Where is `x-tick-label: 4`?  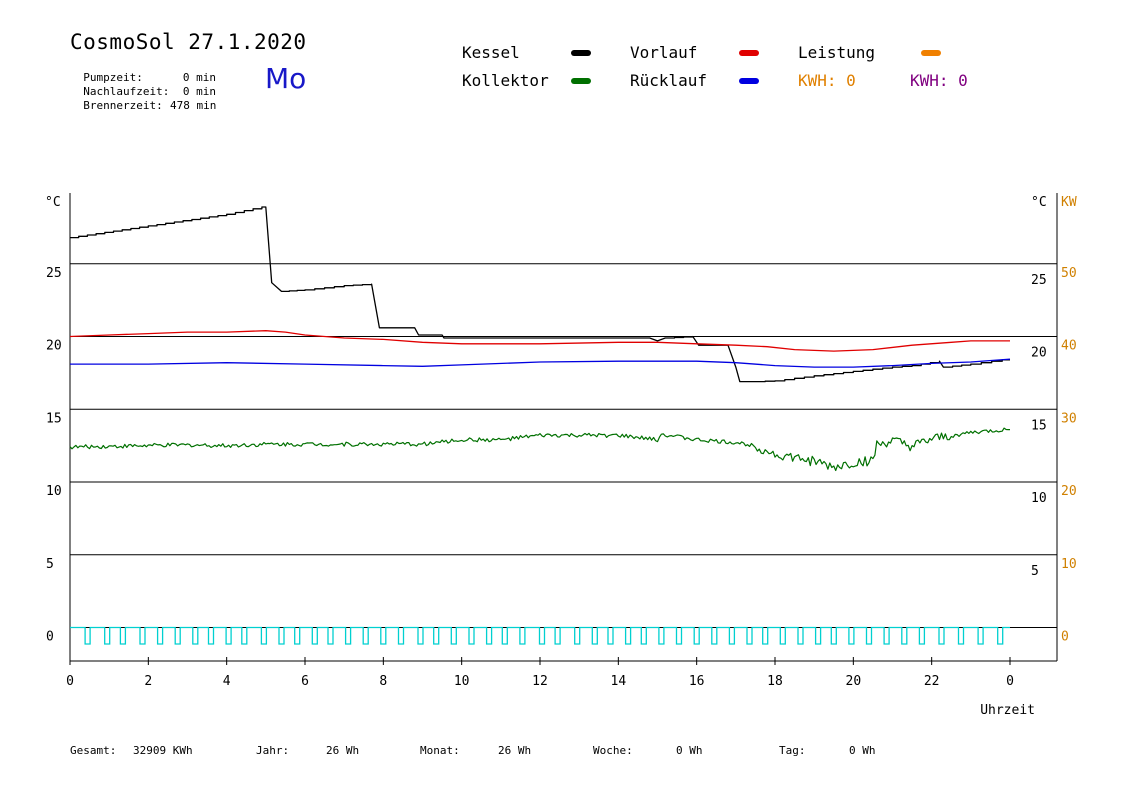 x-tick-label: 4 is located at coordinates (227, 681).